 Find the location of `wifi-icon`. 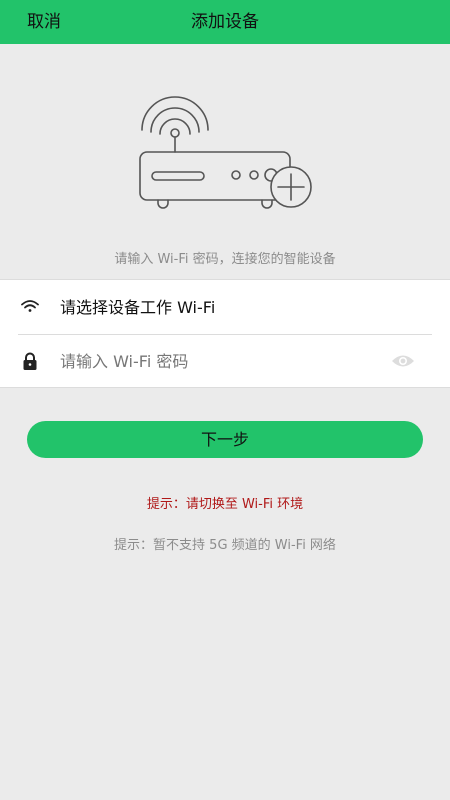

wifi-icon is located at coordinates (30, 306).